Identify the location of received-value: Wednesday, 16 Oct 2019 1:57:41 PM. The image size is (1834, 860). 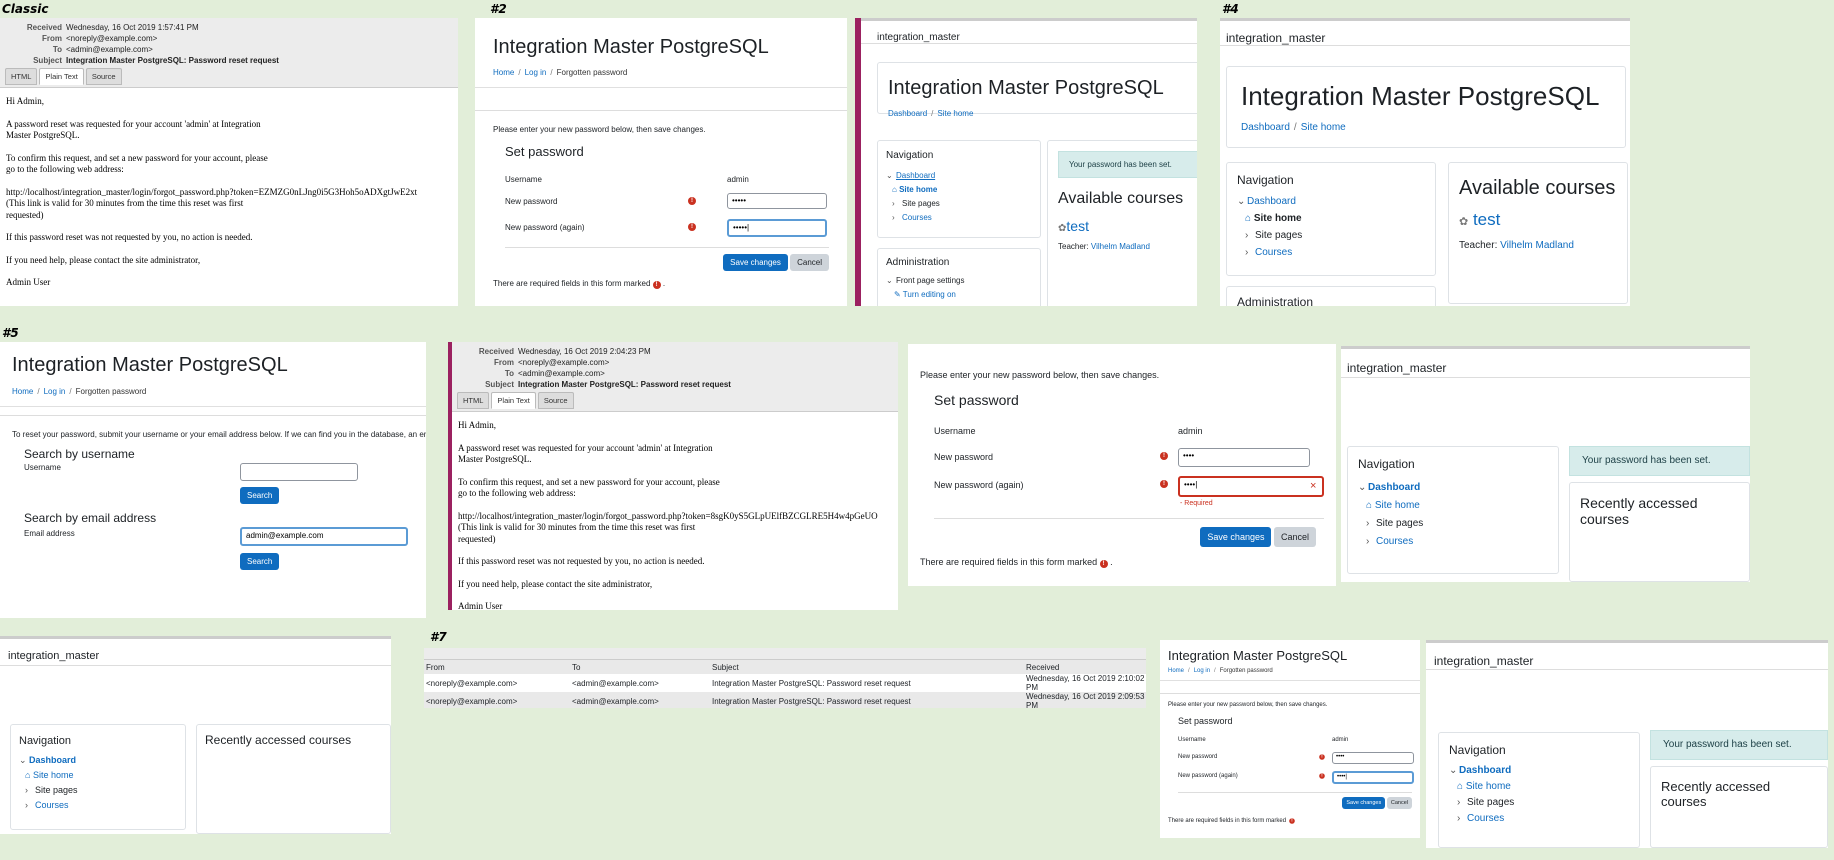
(132, 27).